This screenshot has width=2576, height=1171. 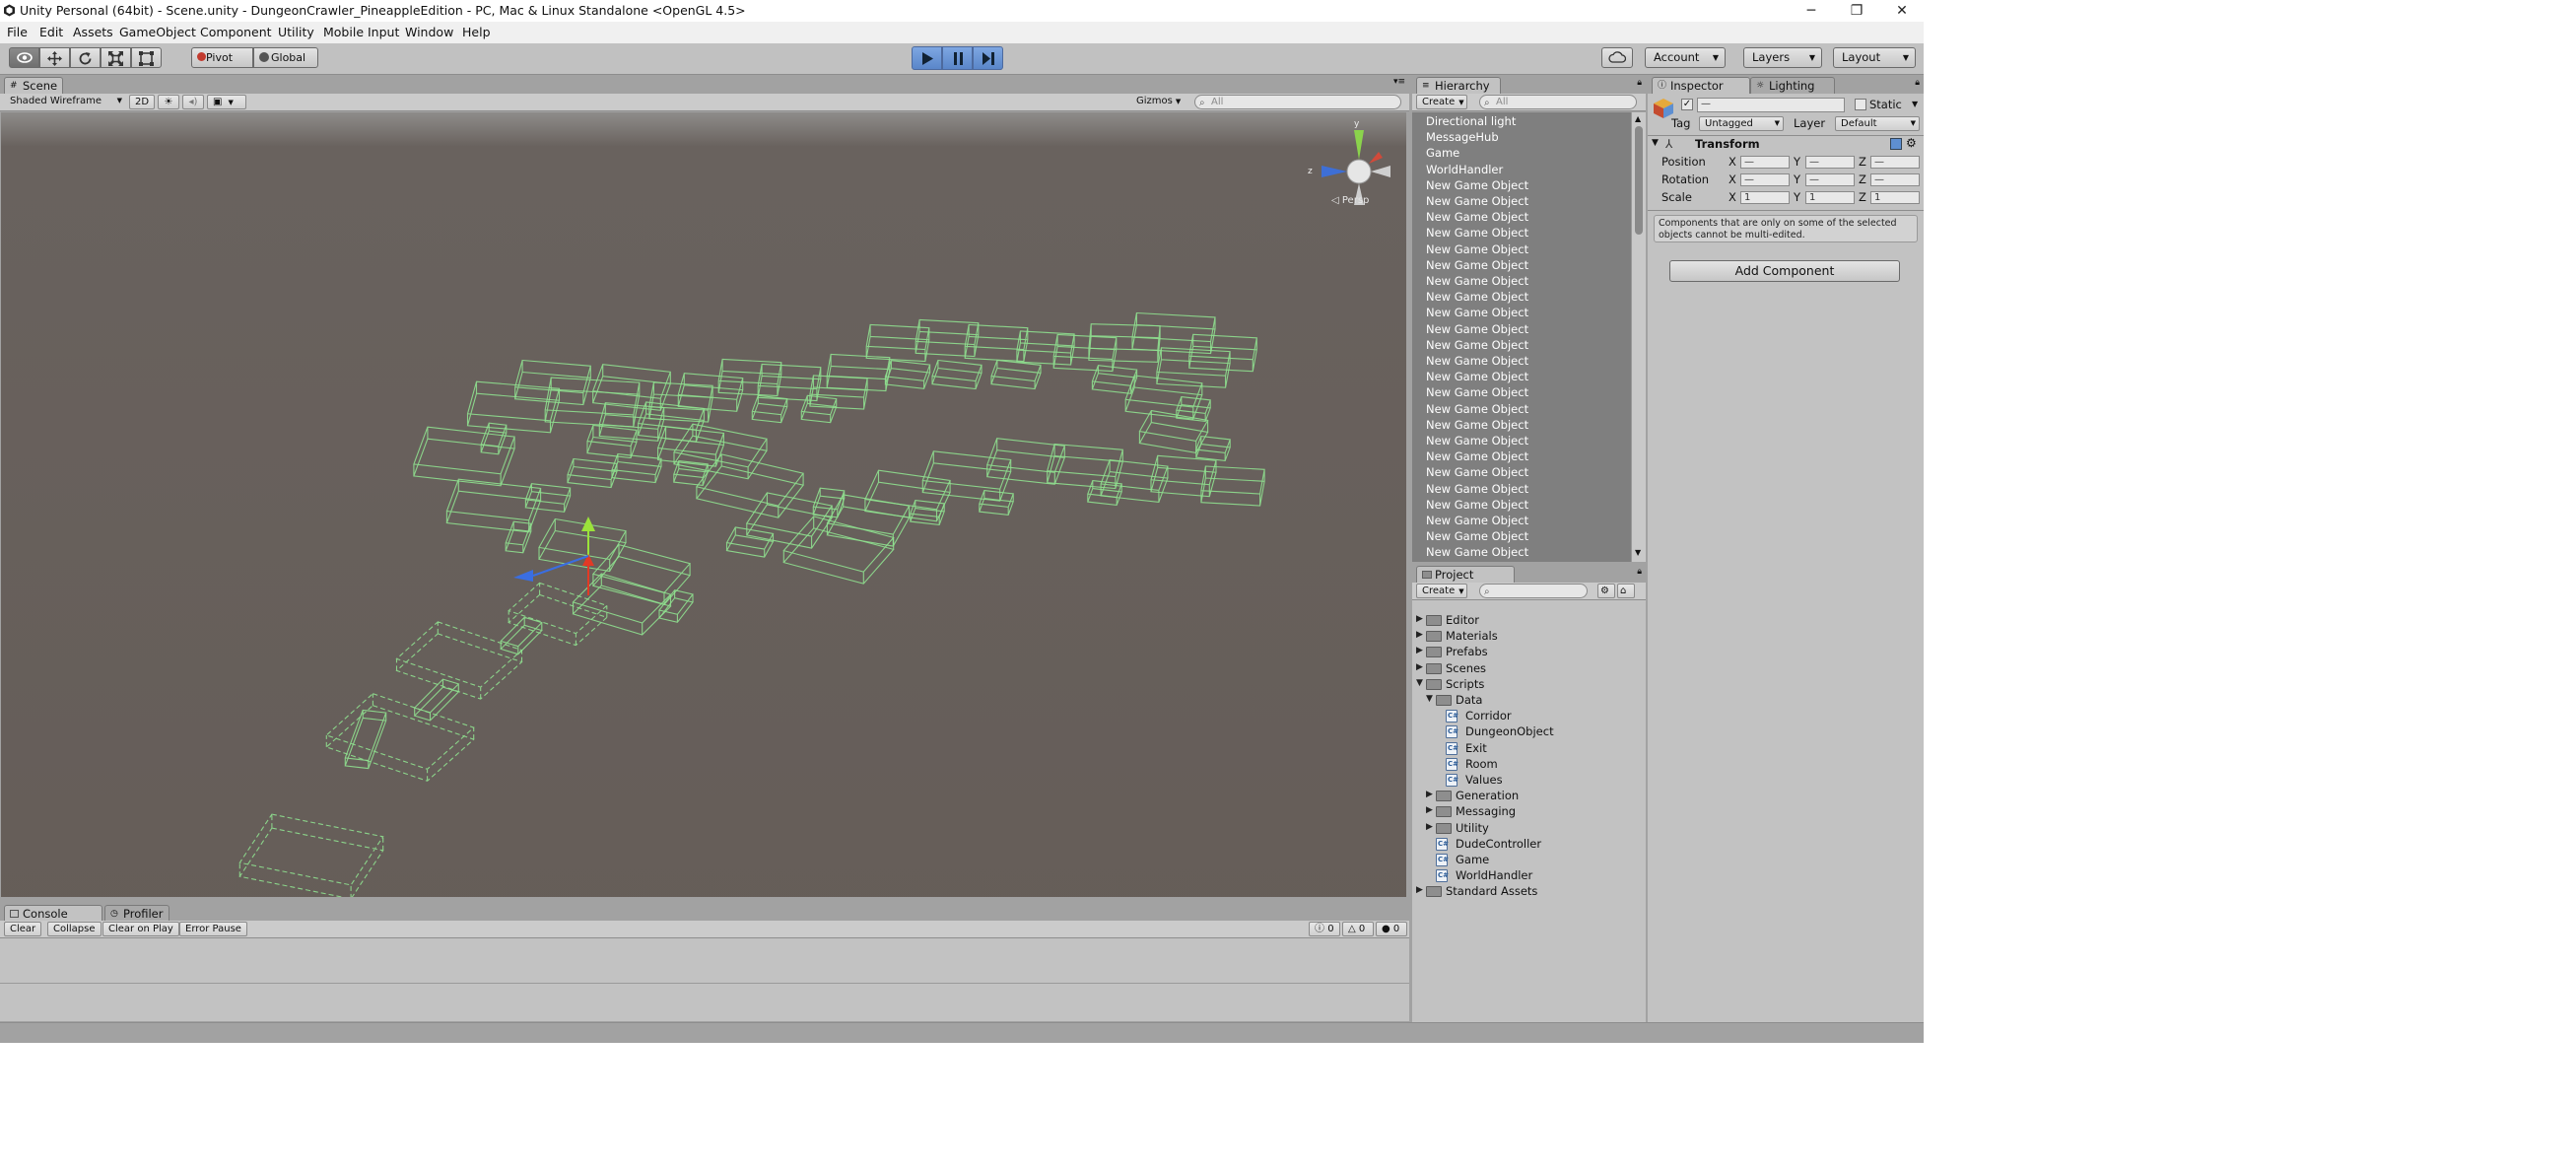 I want to click on project-script-item: DudeController, so click(x=1529, y=844).